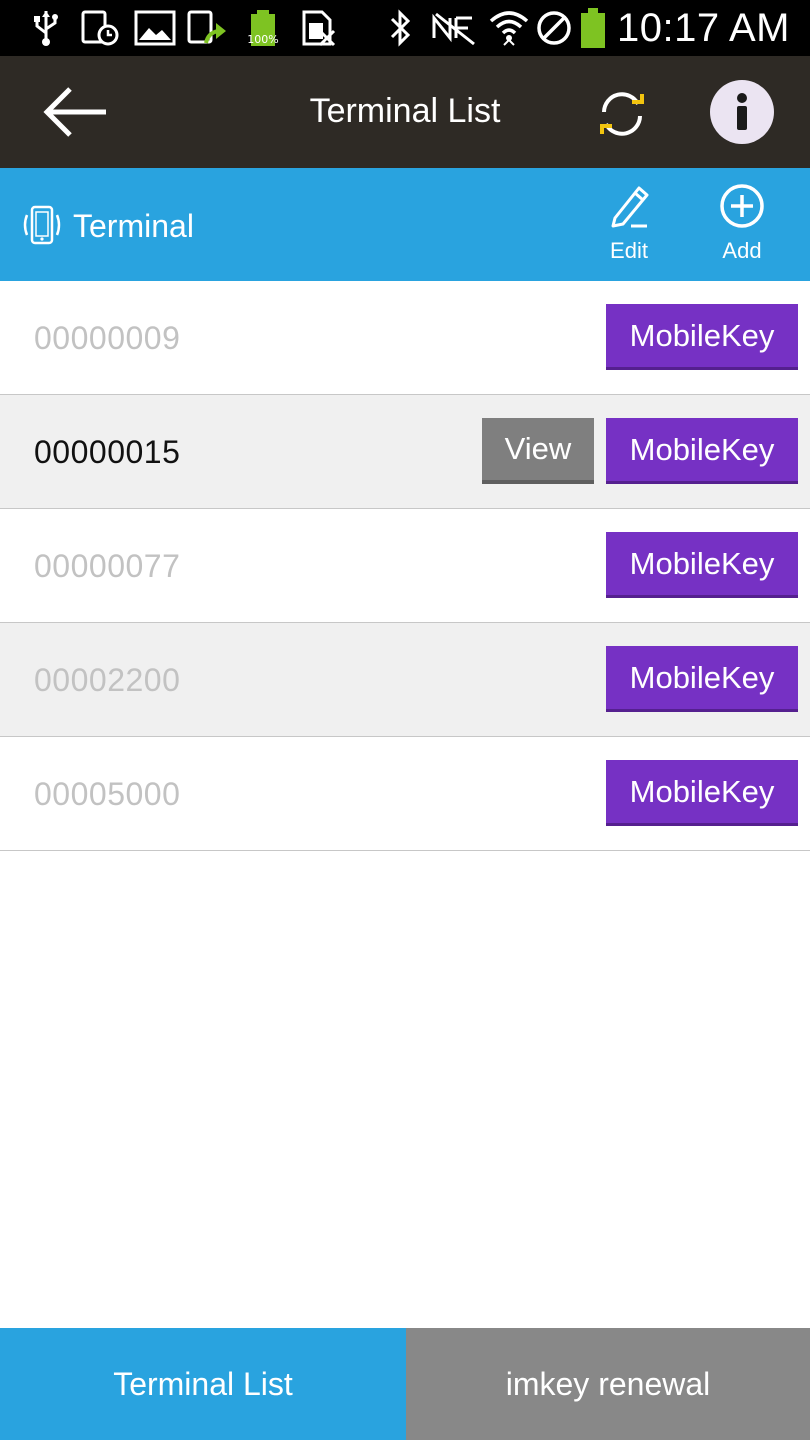 This screenshot has width=810, height=1440. I want to click on battery-full-icon: 100%, so click(263, 28).